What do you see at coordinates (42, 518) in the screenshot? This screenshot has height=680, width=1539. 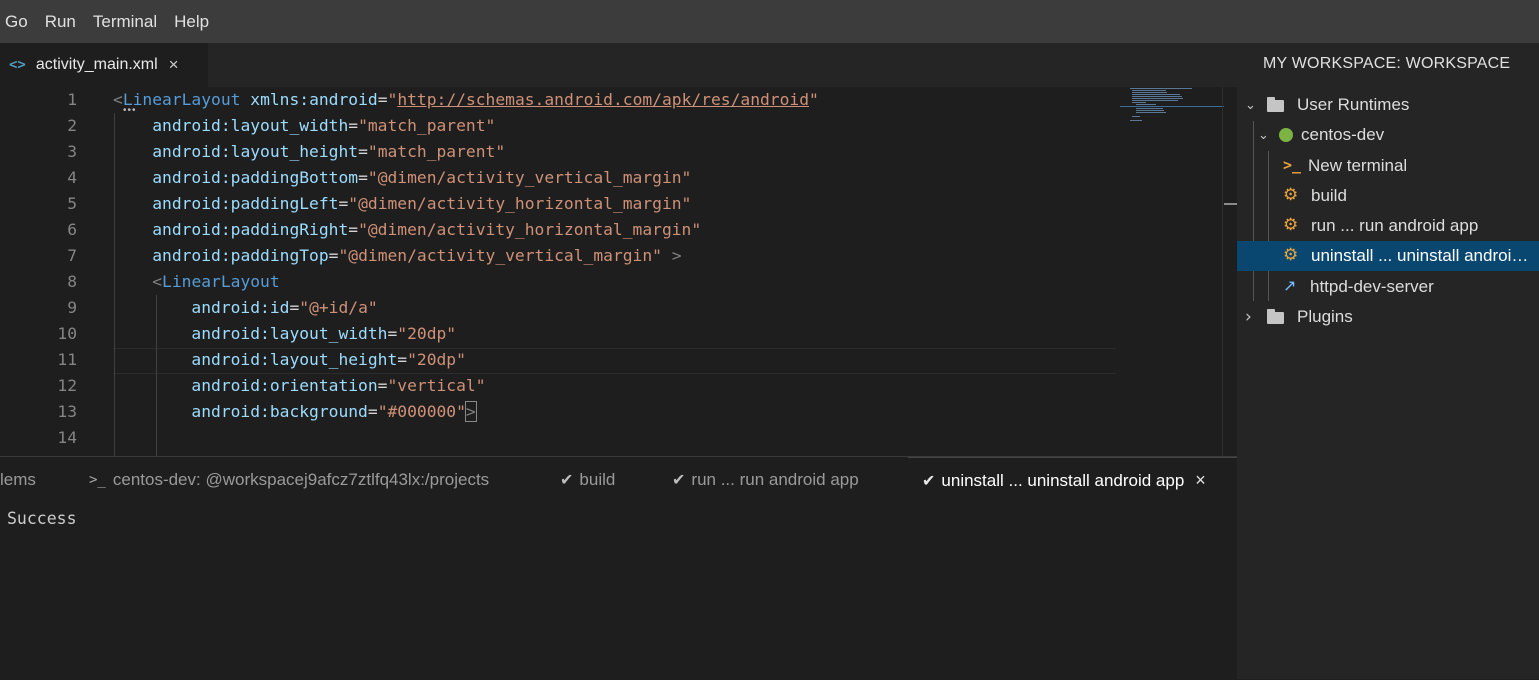 I see `terminal-output: Success` at bounding box center [42, 518].